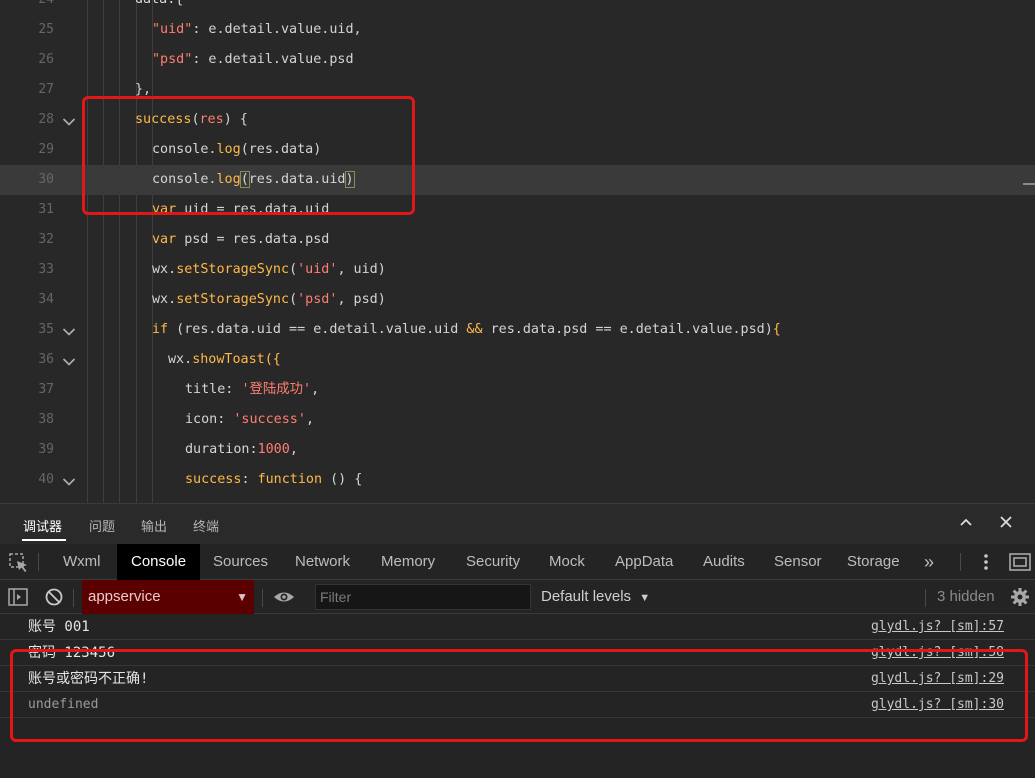  Describe the element at coordinates (46, 29) in the screenshot. I see `line-number: 25` at that location.